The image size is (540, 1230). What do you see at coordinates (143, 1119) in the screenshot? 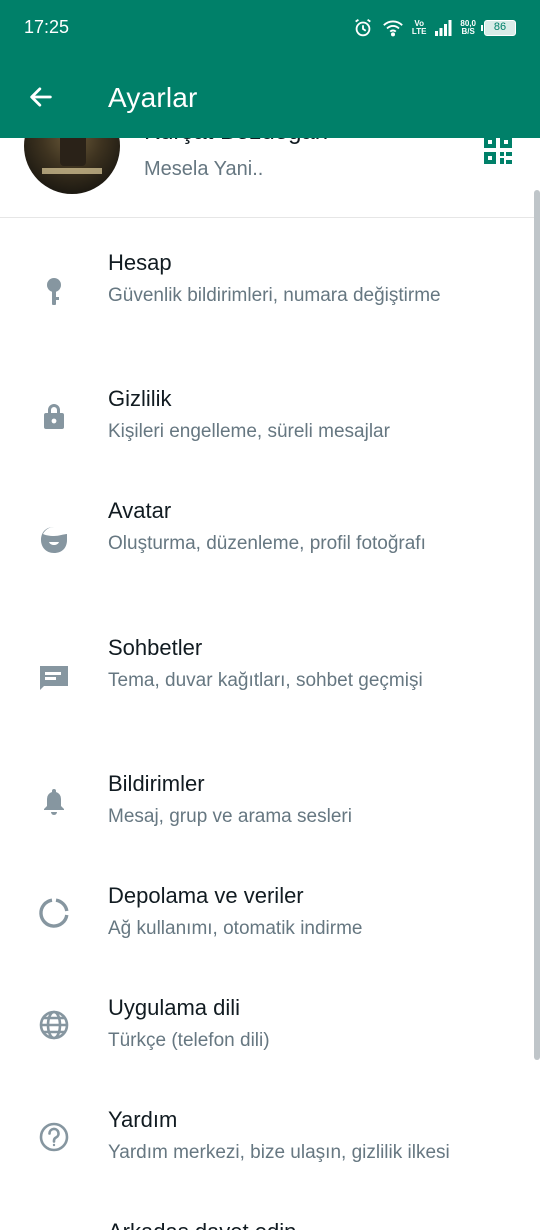
I see `setting-title: Yardım` at bounding box center [143, 1119].